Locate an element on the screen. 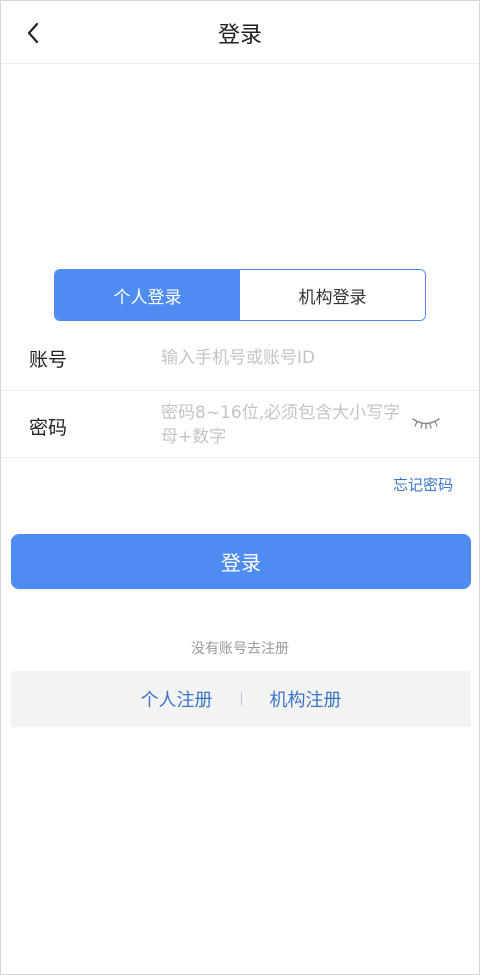  account-row: 账号 is located at coordinates (240, 358).